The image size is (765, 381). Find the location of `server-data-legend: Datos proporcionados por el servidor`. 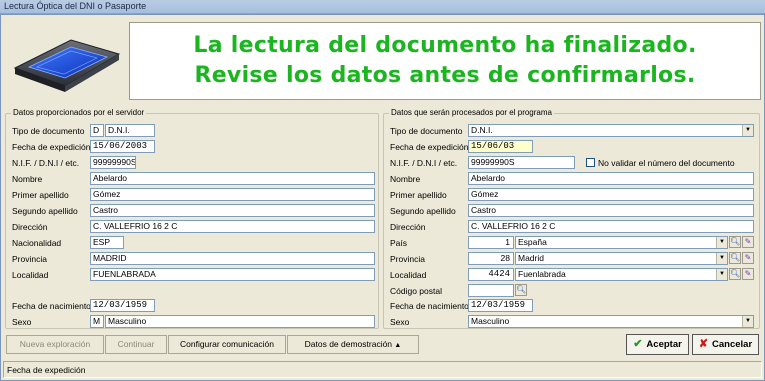

server-data-legend: Datos proporcionados por el servidor is located at coordinates (79, 112).